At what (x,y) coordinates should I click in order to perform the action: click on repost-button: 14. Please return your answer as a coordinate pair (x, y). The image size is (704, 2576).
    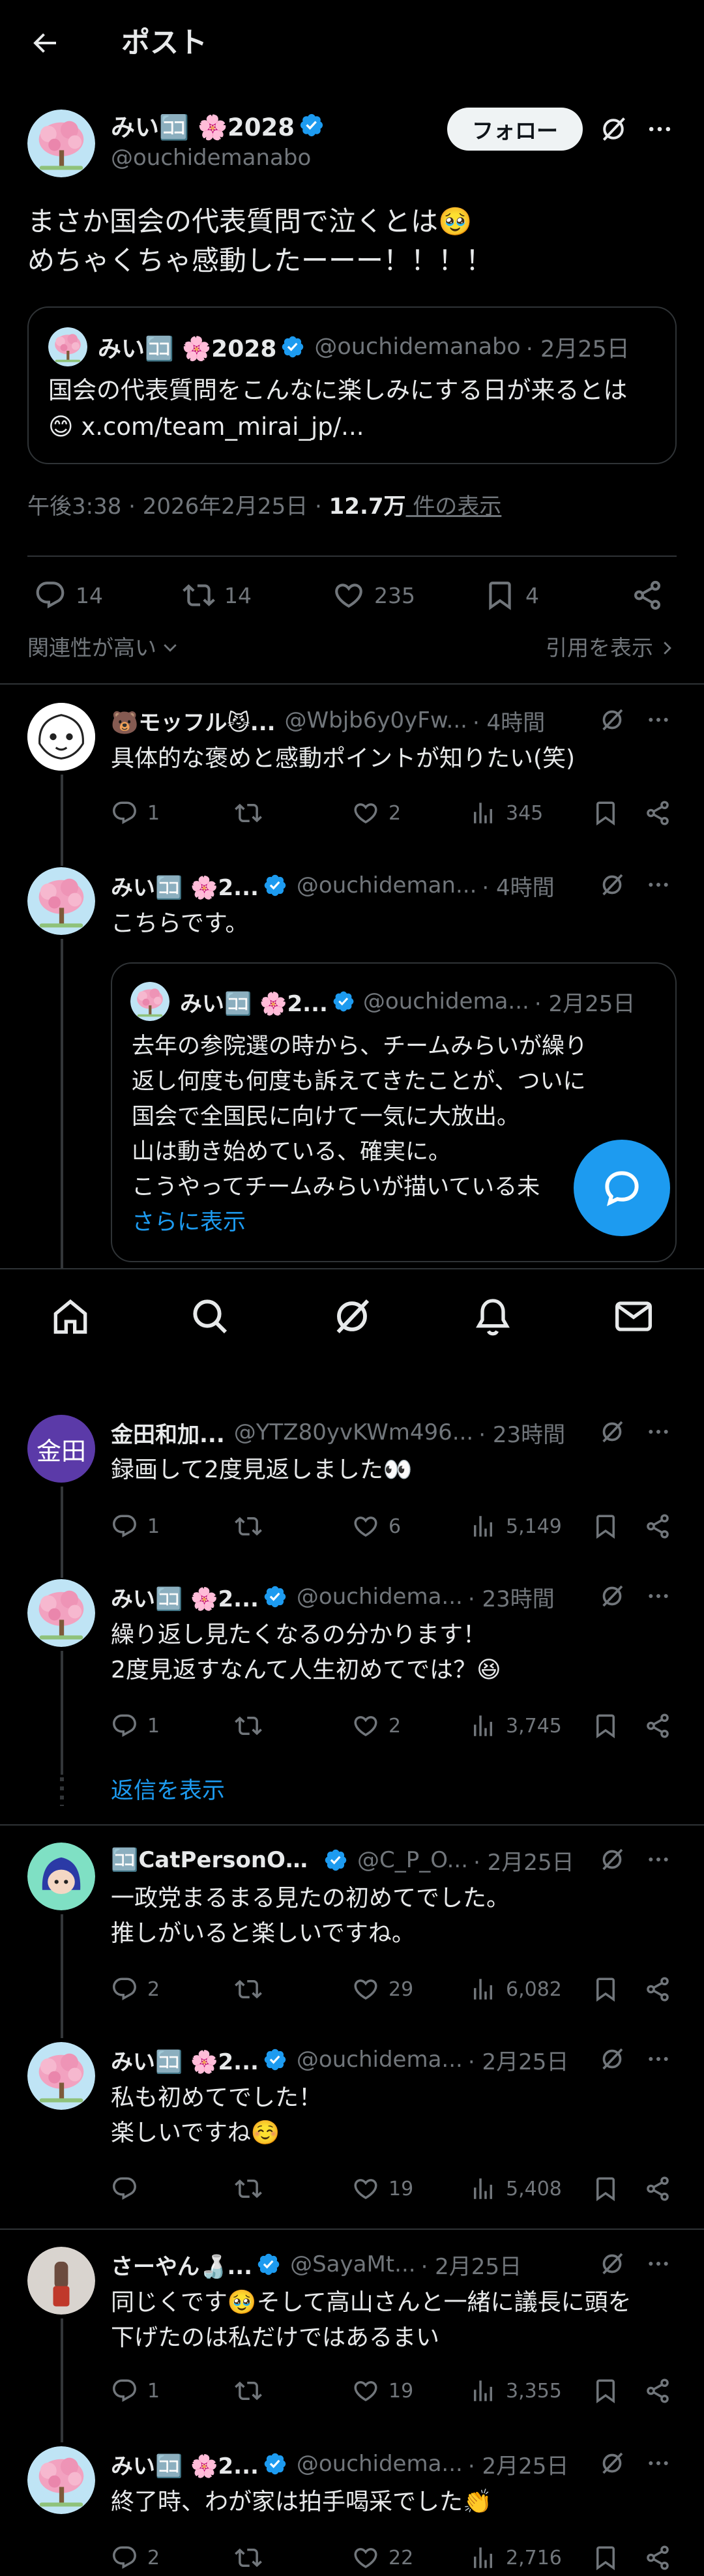
    Looking at the image, I should click on (218, 595).